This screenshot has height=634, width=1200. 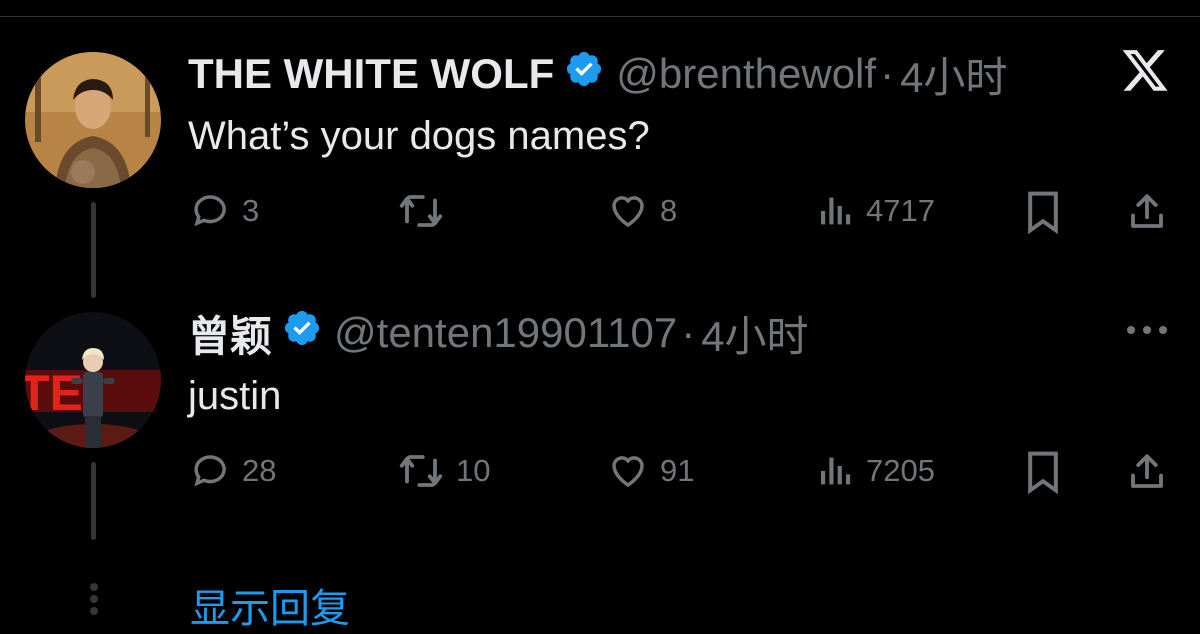 I want to click on handle: @tenten19901107, so click(x=505, y=333).